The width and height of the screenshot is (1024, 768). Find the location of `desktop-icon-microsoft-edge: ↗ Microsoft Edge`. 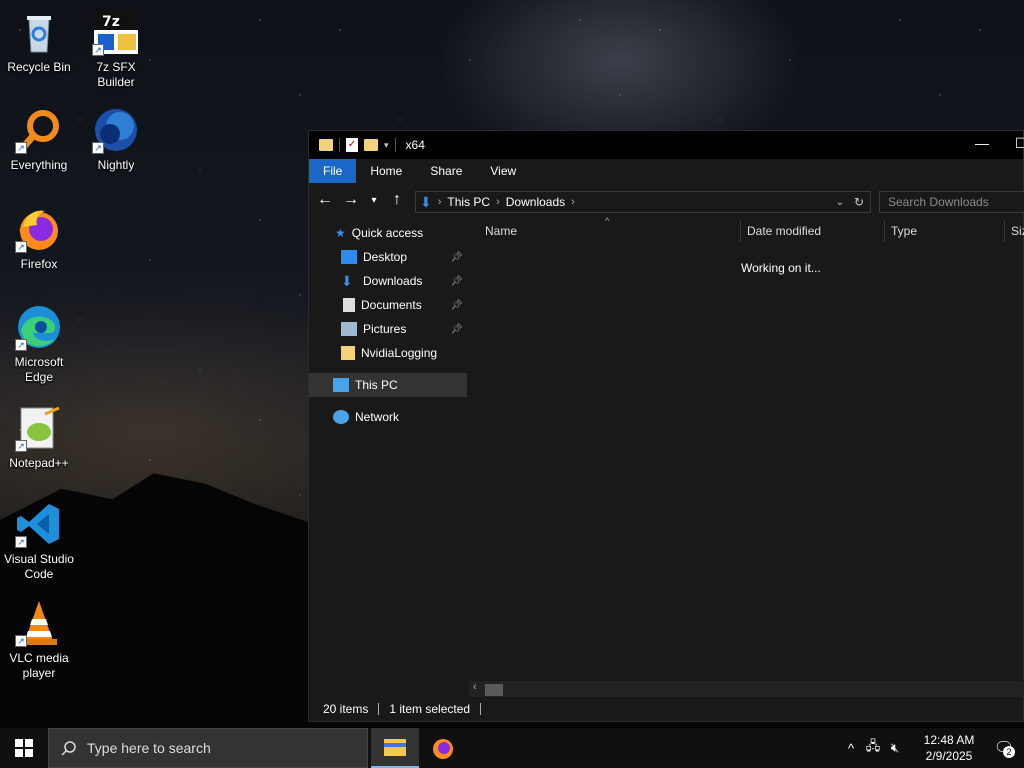

desktop-icon-microsoft-edge: ↗ Microsoft Edge is located at coordinates (39, 344).